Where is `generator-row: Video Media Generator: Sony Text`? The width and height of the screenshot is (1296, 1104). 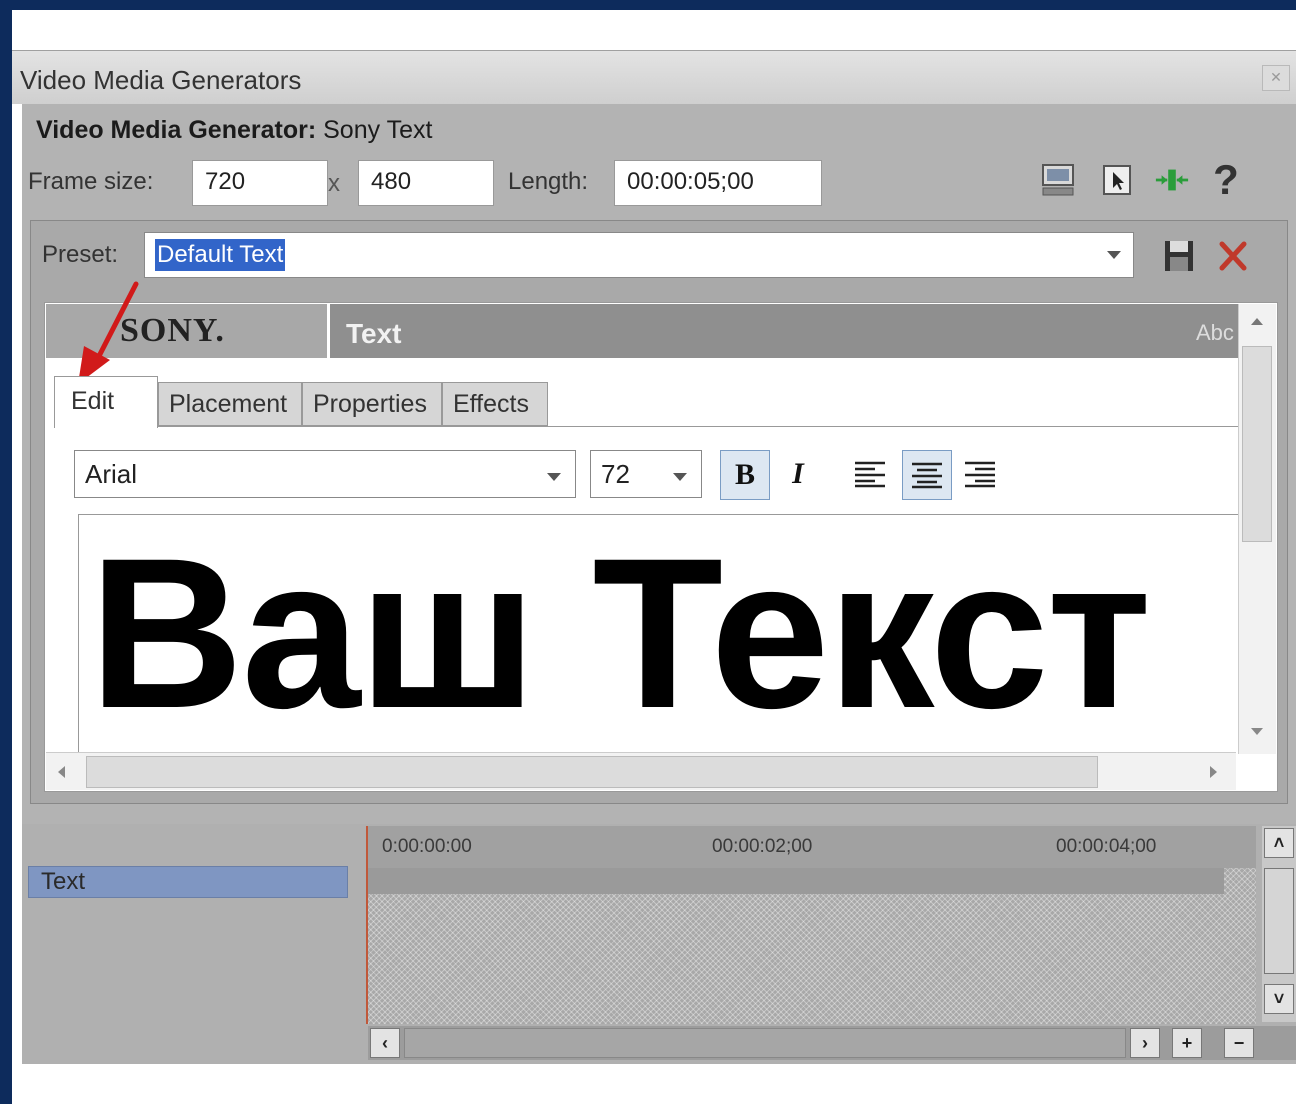 generator-row: Video Media Generator: Sony Text is located at coordinates (234, 130).